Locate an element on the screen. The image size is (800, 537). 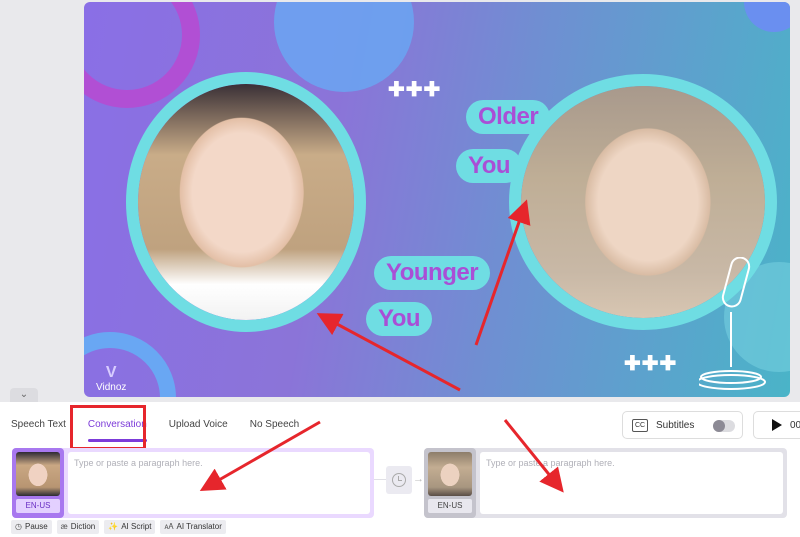
subtitles-label: Subtitles is located at coordinates (675, 425).